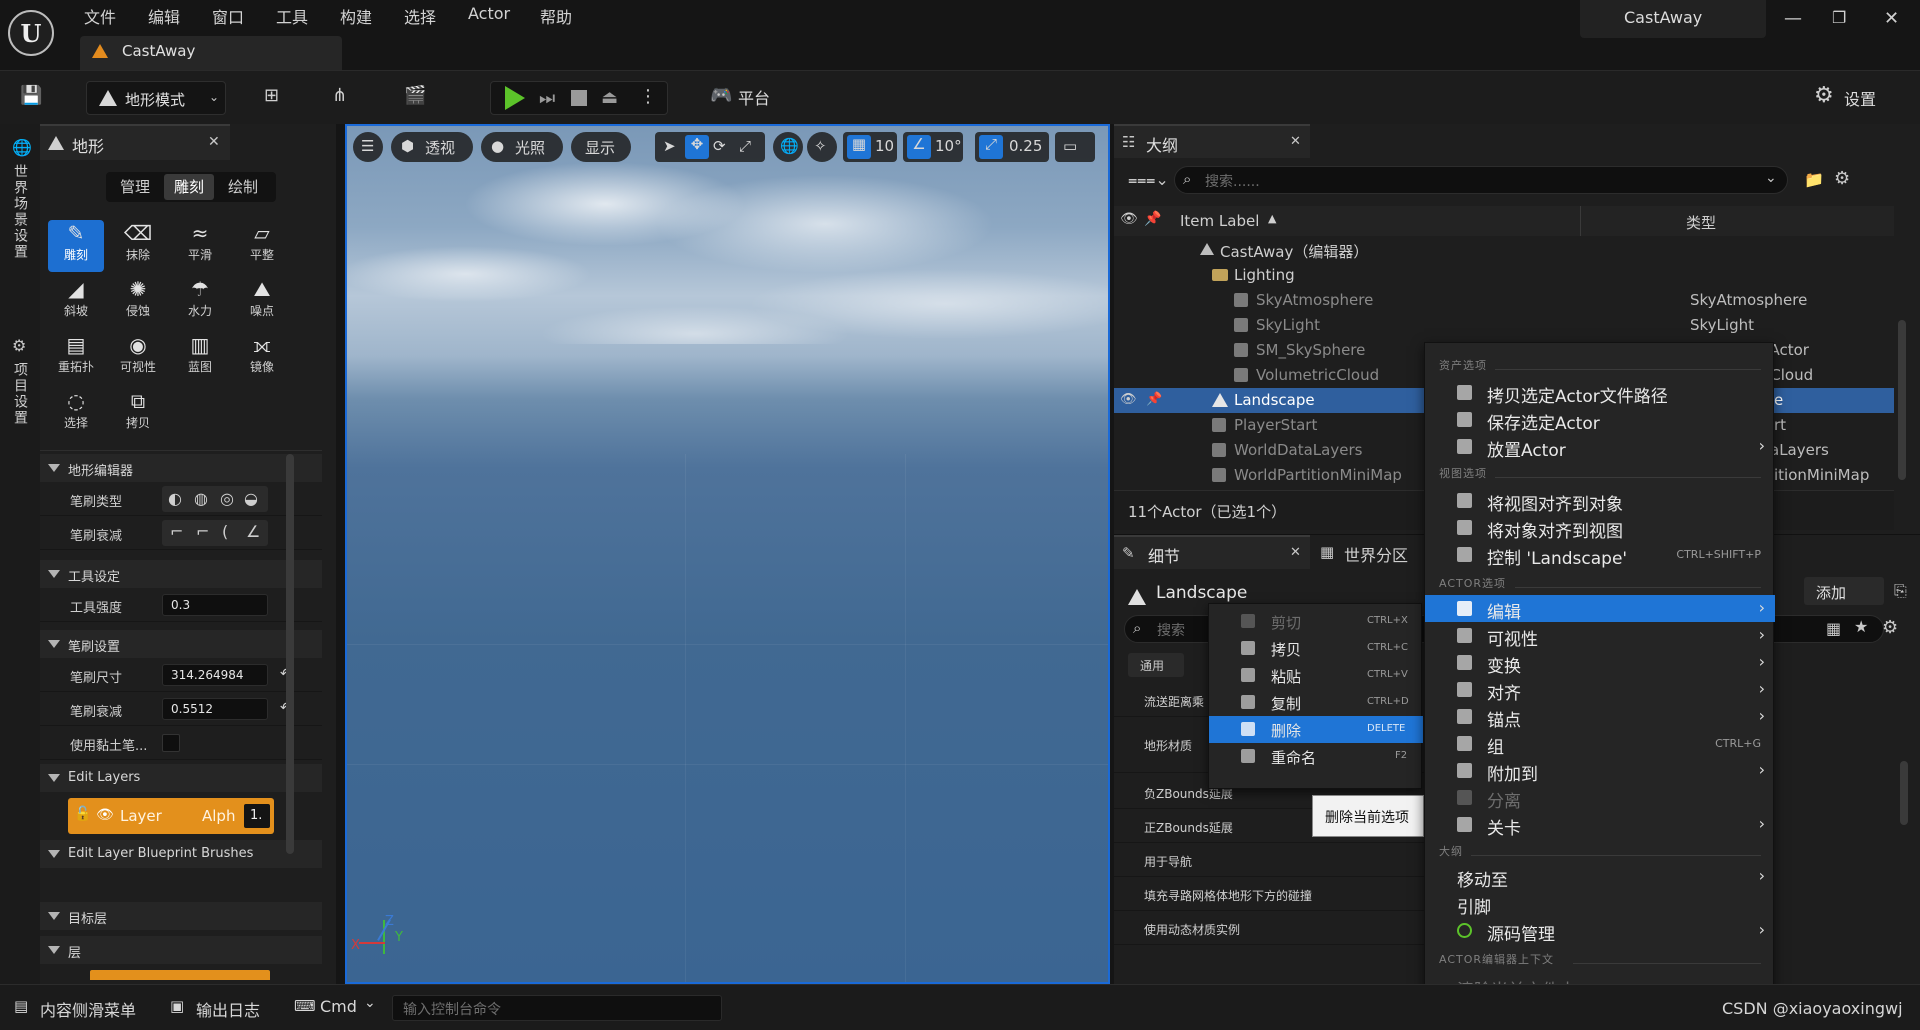 The height and width of the screenshot is (1030, 1920). What do you see at coordinates (1902, 400) in the screenshot?
I see `outliner-scrollbar` at bounding box center [1902, 400].